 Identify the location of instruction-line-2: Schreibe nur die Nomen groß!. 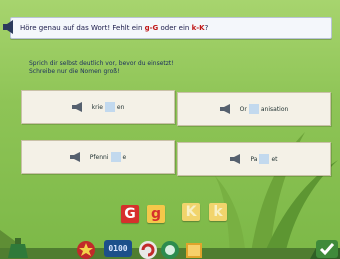
(74, 71).